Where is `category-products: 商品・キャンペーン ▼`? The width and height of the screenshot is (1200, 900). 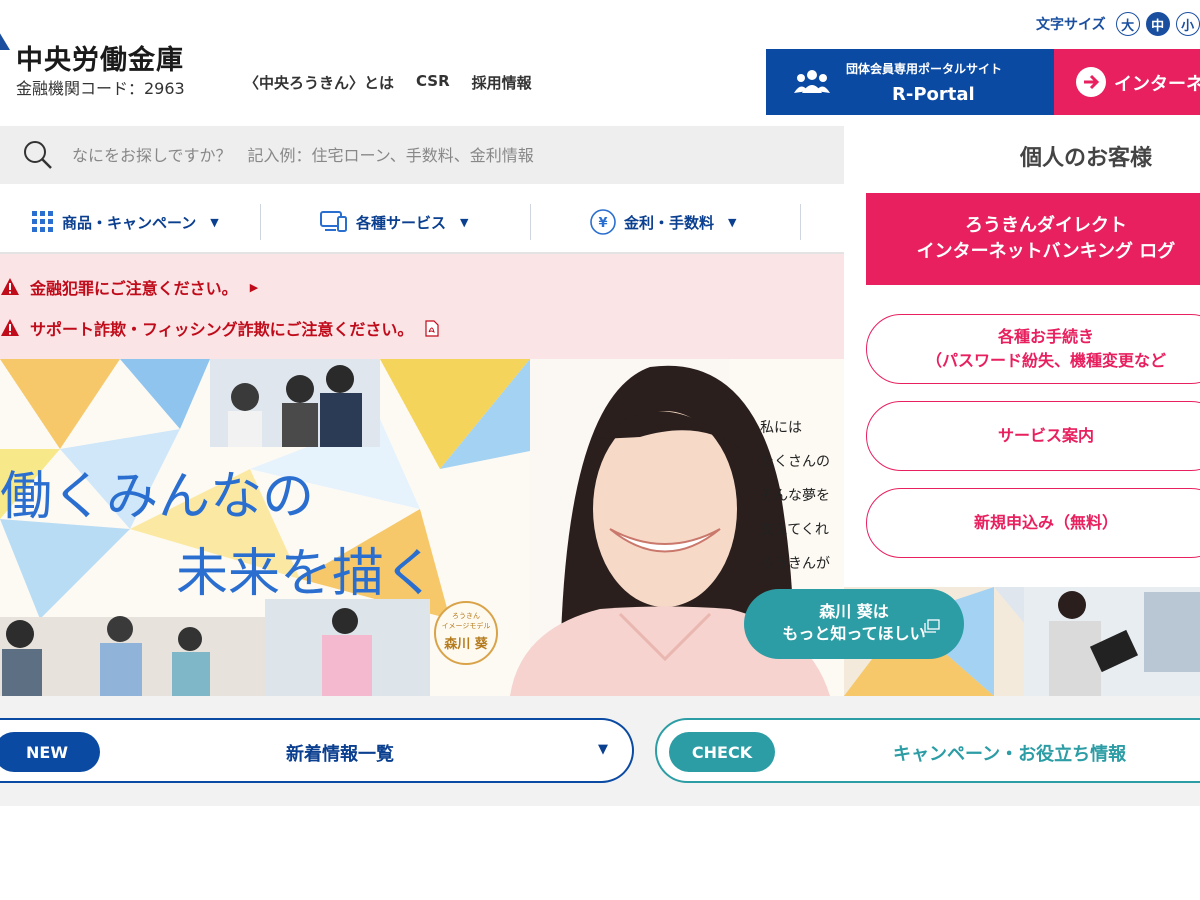 category-products: 商品・キャンペーン ▼ is located at coordinates (125, 222).